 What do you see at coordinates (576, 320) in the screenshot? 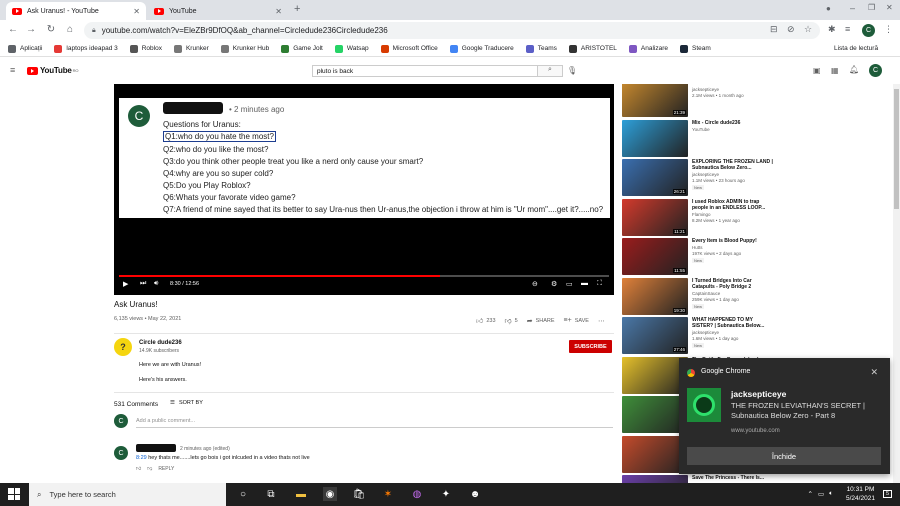
I see `save-button: ≡+ SAVE` at bounding box center [576, 320].